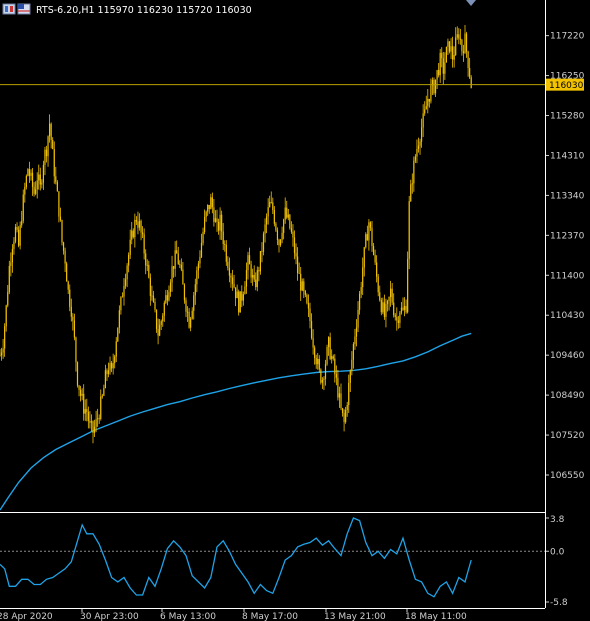 The width and height of the screenshot is (590, 621). Describe the element at coordinates (9, 9) in the screenshot. I see `window-icon` at that location.